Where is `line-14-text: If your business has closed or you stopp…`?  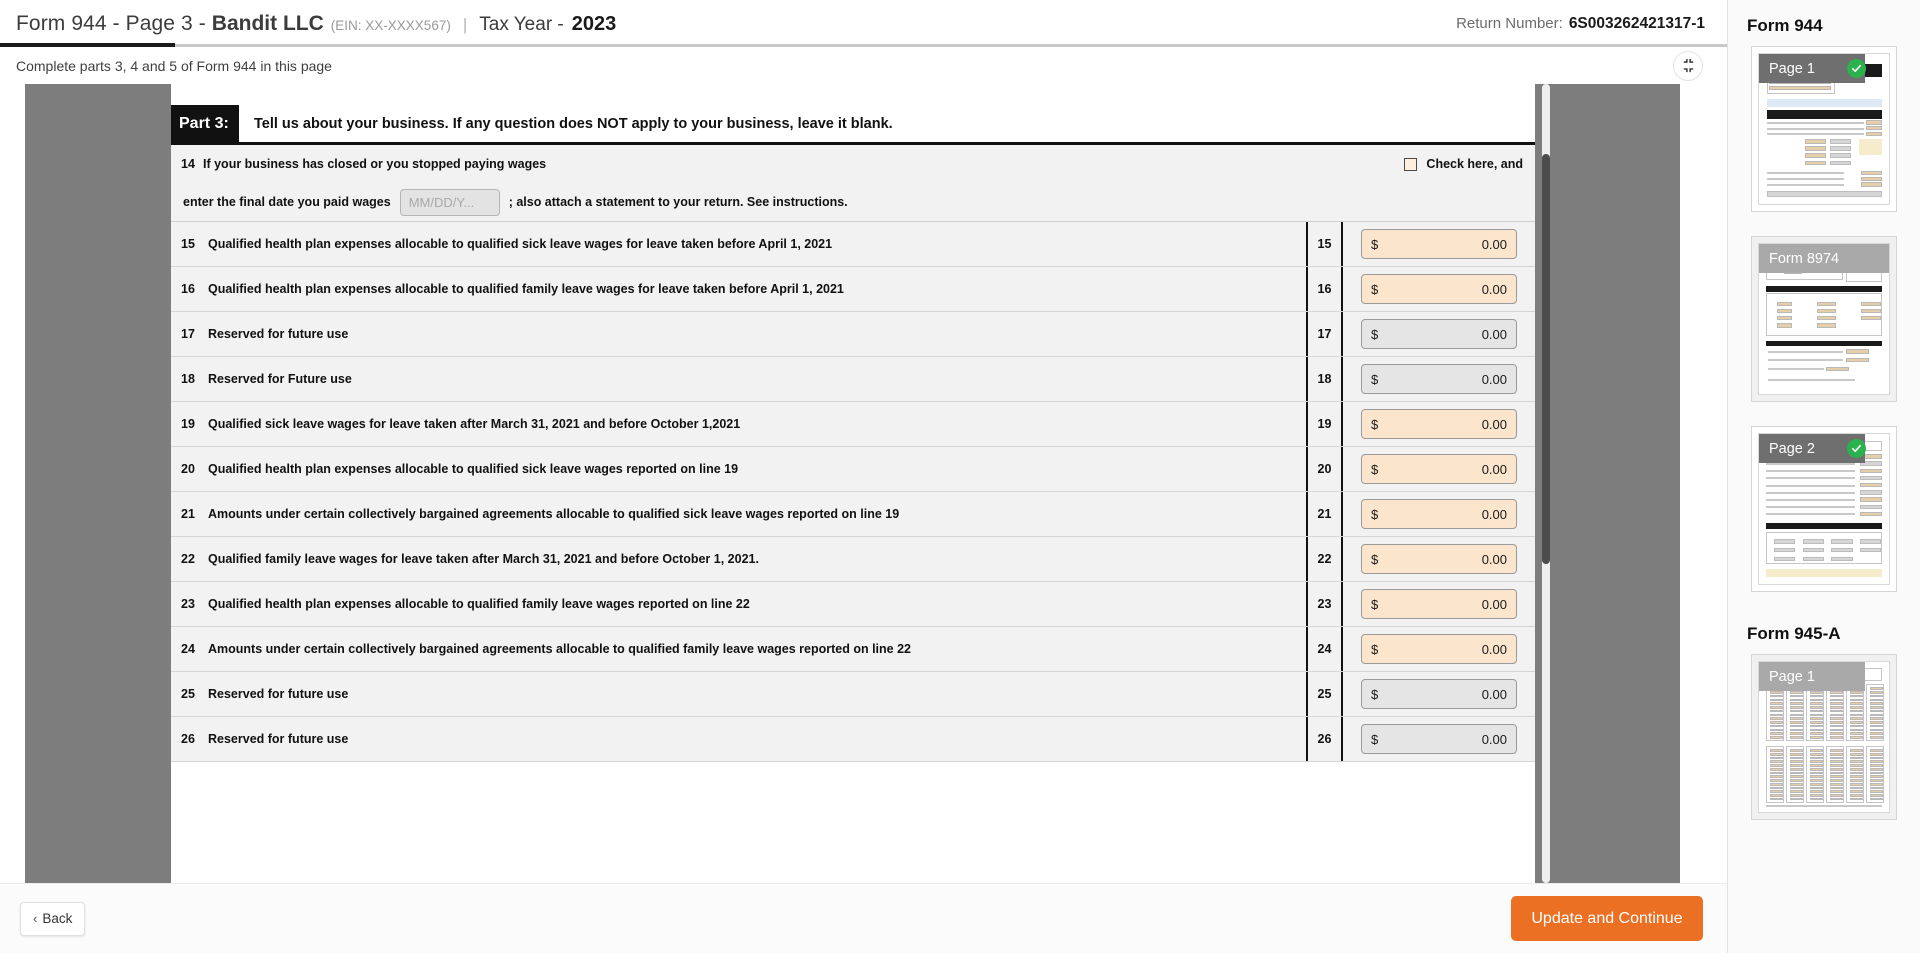
line-14-text: If your business has closed or you stopp… is located at coordinates (375, 164).